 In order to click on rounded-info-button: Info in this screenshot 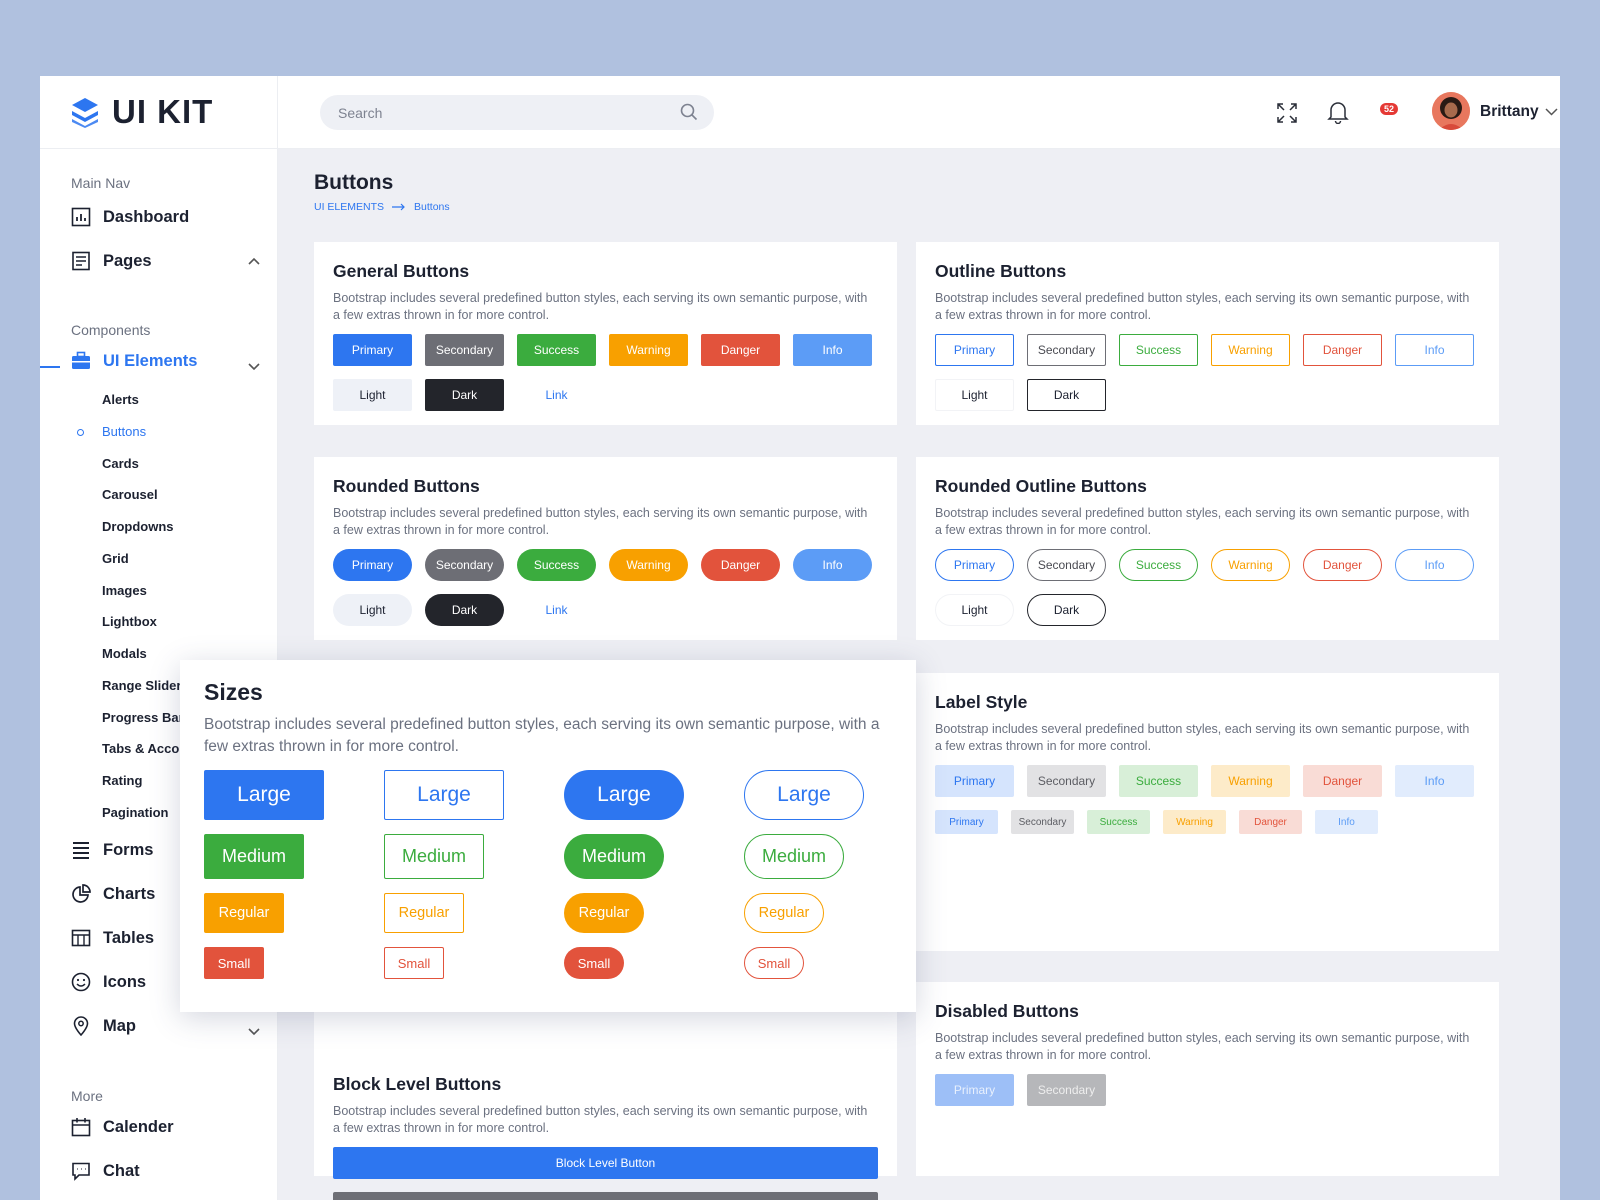, I will do `click(832, 565)`.